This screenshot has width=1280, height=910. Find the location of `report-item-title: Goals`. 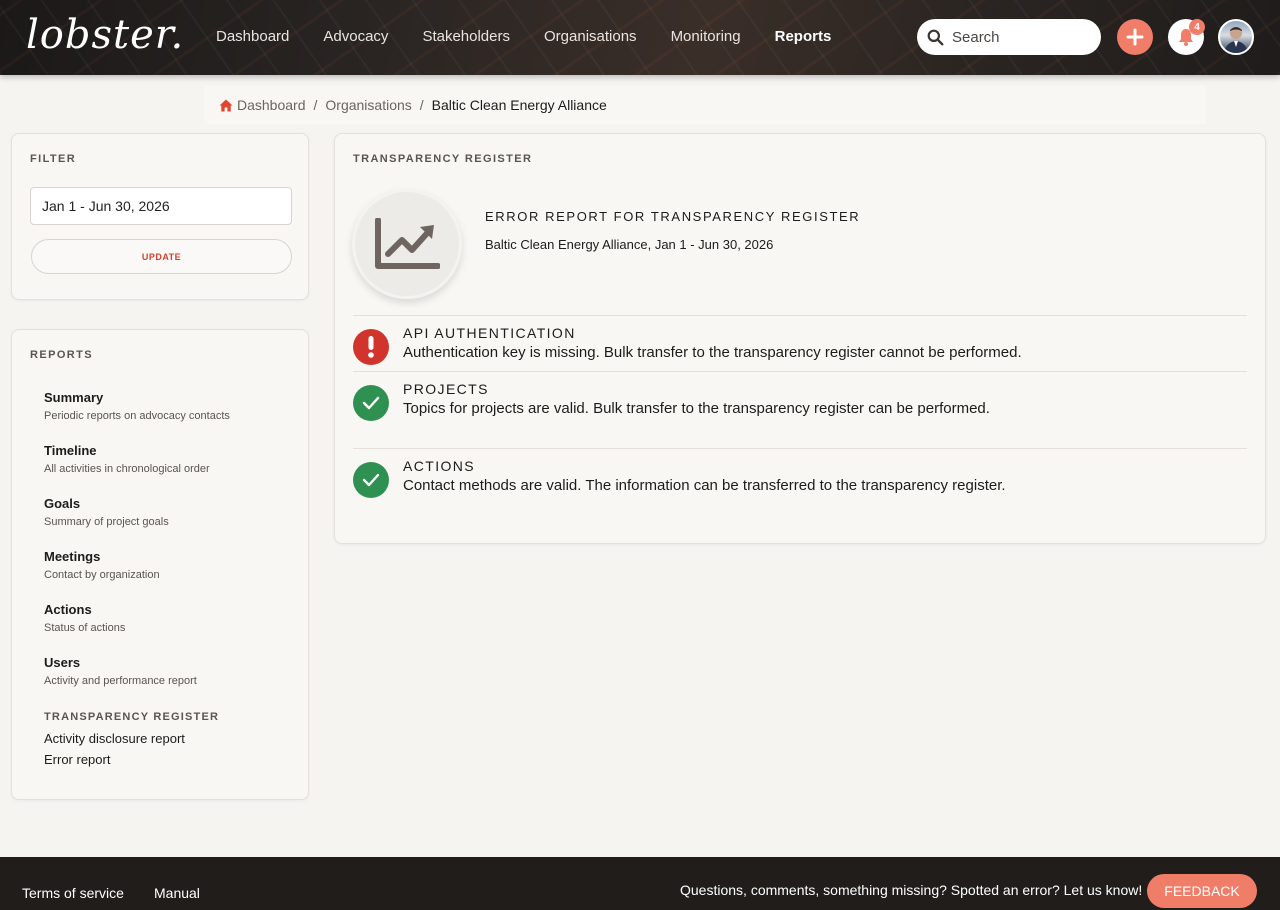

report-item-title: Goals is located at coordinates (62, 503).